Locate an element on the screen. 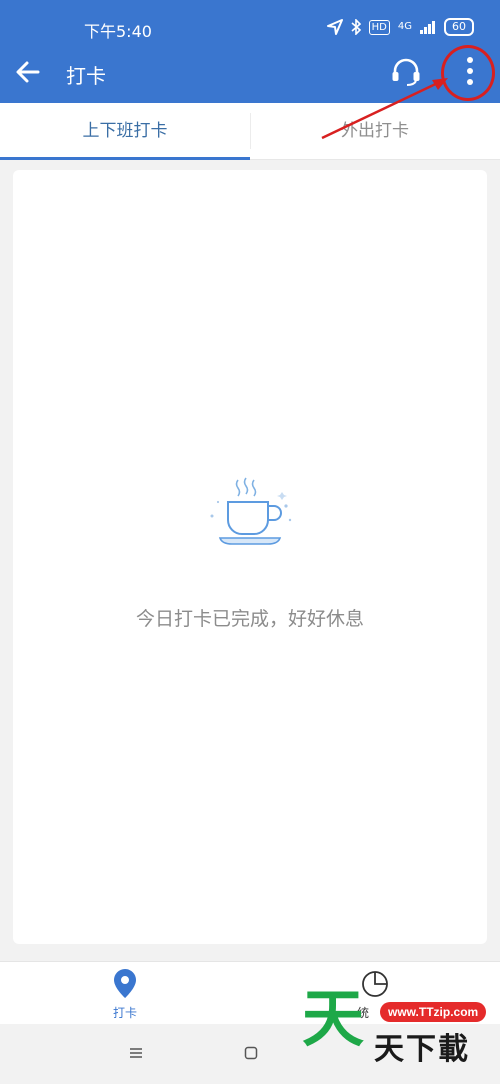 Image resolution: width=500 pixels, height=1084 pixels. nav-item-checkin: 打卡 is located at coordinates (125, 993).